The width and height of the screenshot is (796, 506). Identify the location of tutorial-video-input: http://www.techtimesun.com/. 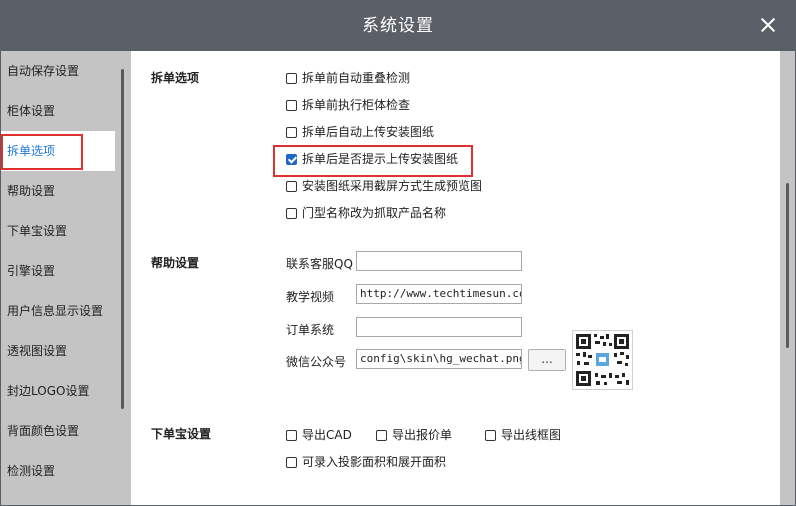
(439, 294).